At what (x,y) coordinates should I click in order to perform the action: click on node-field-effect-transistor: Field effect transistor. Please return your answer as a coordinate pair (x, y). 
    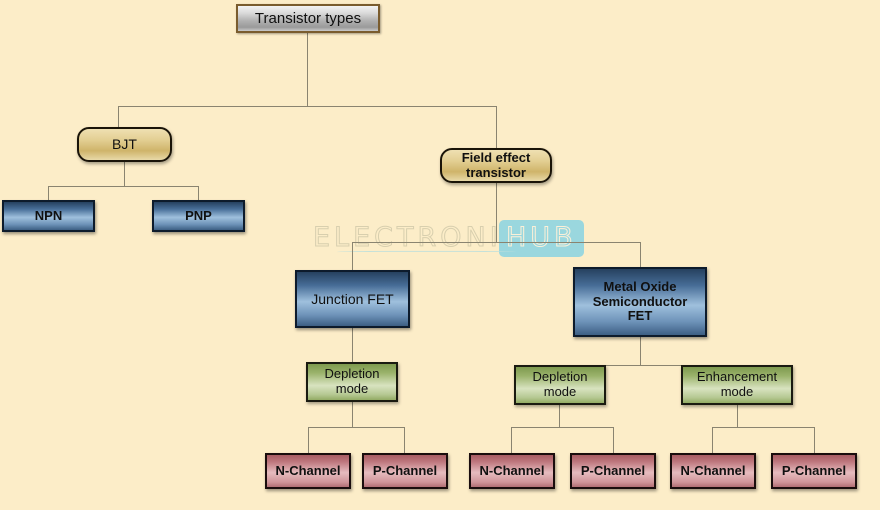
    Looking at the image, I should click on (496, 165).